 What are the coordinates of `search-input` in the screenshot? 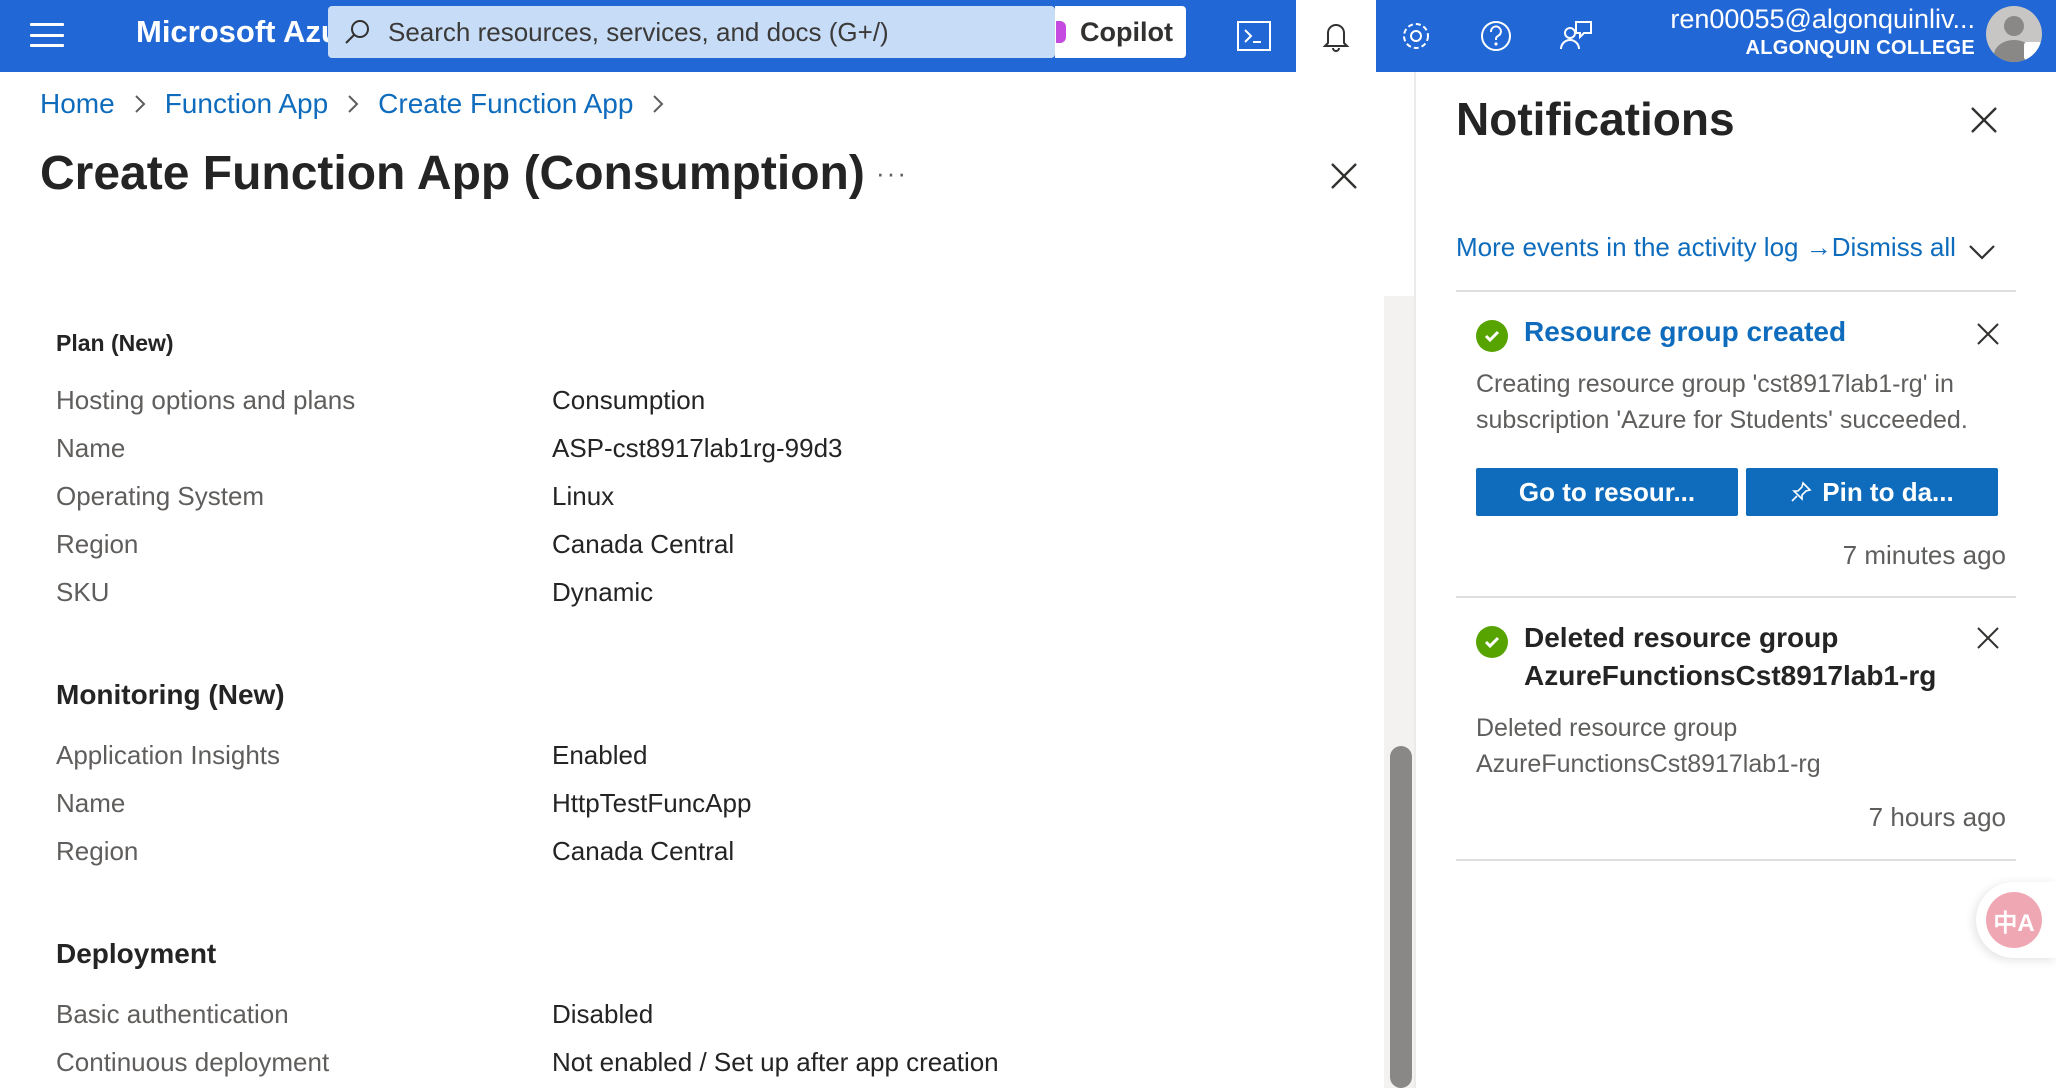 It's located at (708, 32).